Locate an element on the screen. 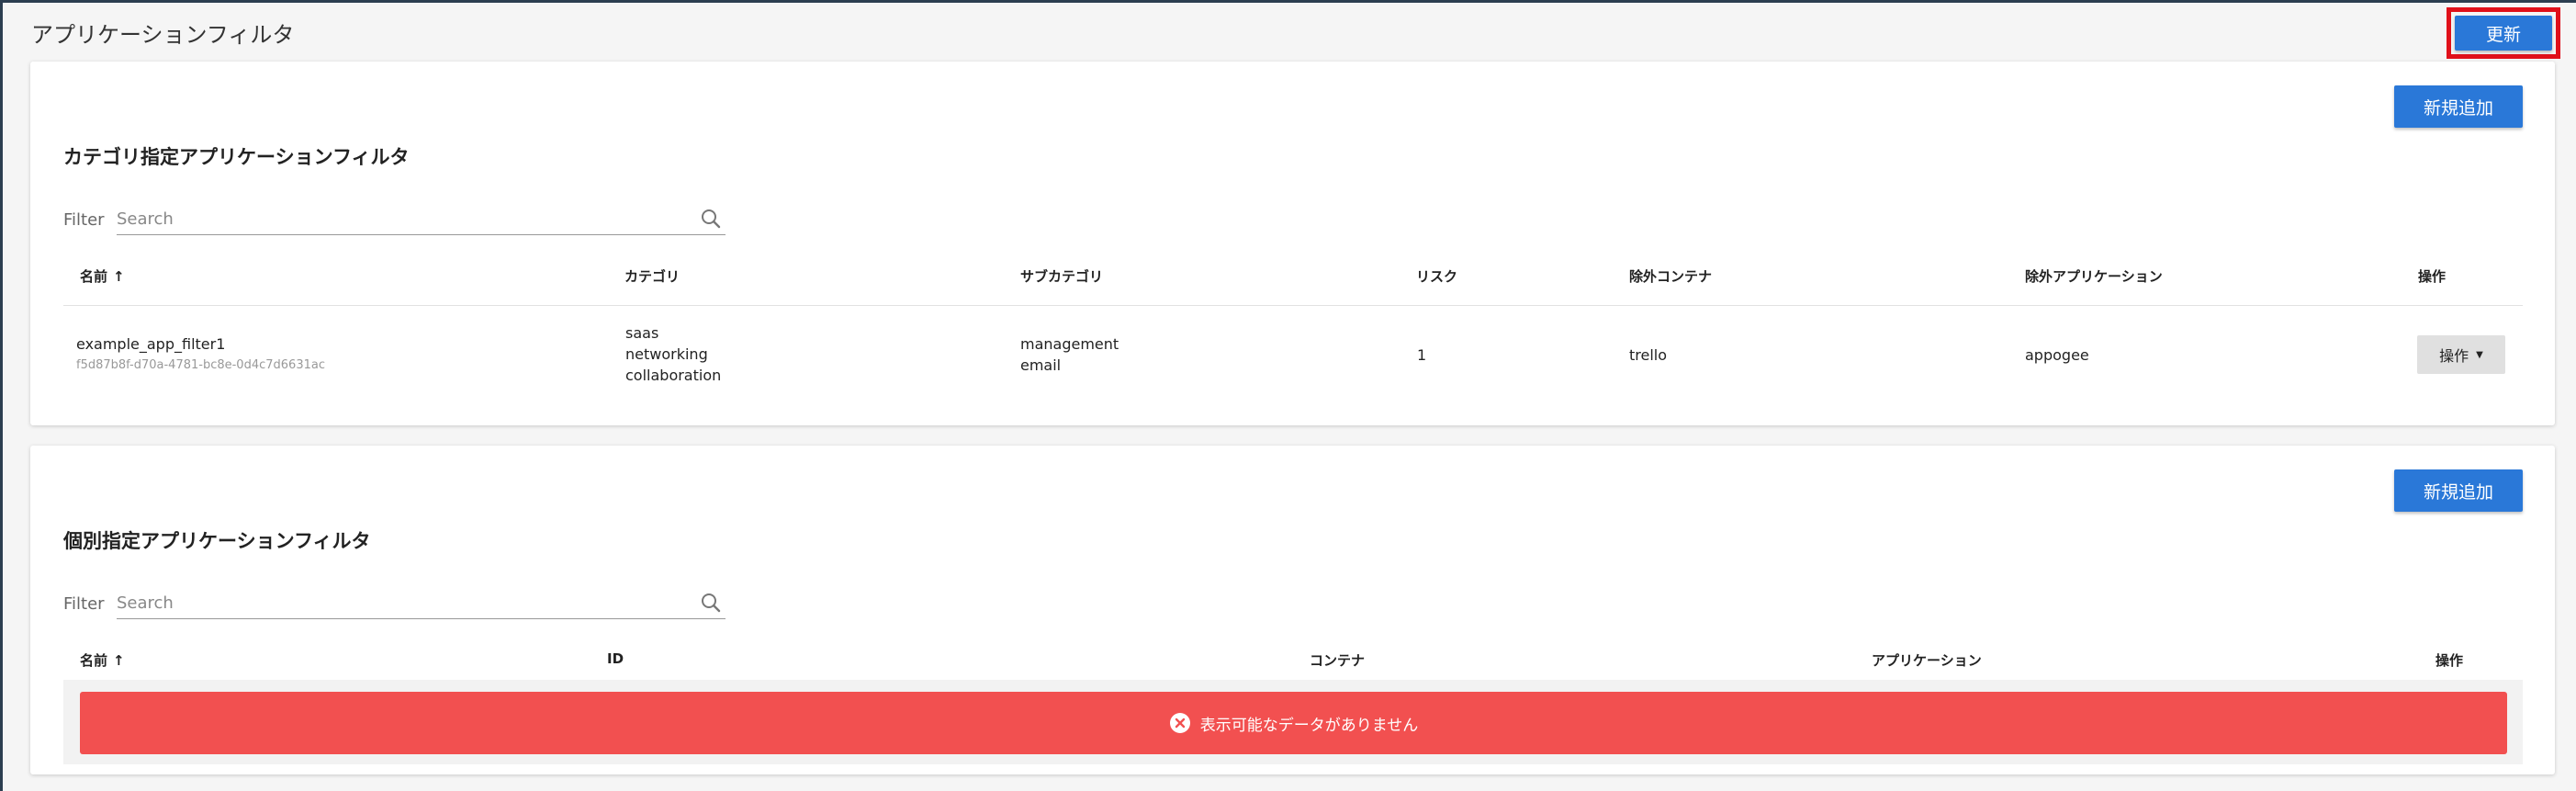 The image size is (2576, 791). category-filter: Filter is located at coordinates (394, 219).